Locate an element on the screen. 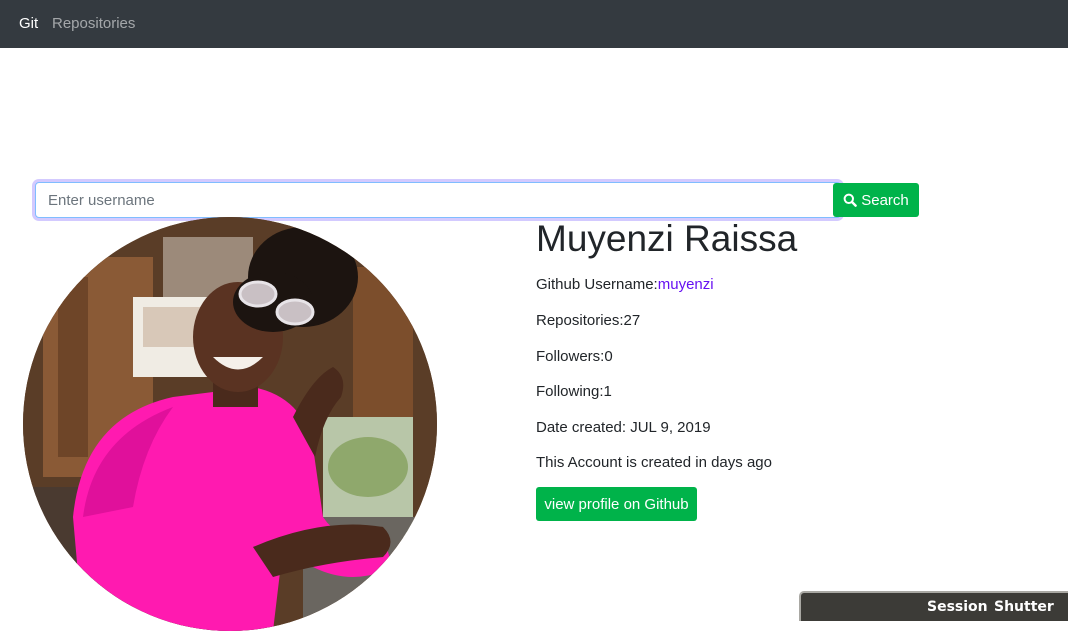 This screenshot has width=1068, height=631. nav-link-repositories: Repositories is located at coordinates (93, 23).